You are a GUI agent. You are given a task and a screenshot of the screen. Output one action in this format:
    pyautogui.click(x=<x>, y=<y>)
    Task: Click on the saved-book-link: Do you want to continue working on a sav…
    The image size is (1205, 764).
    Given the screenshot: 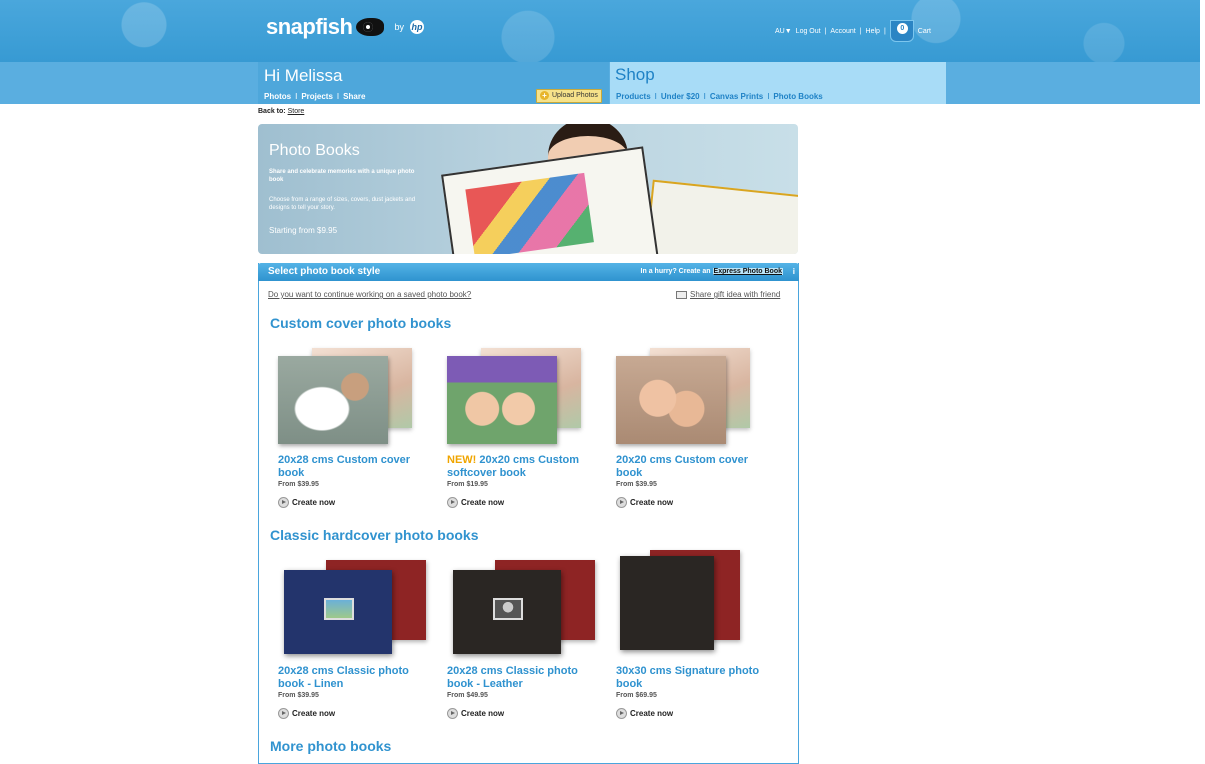 What is the action you would take?
    pyautogui.click(x=369, y=294)
    